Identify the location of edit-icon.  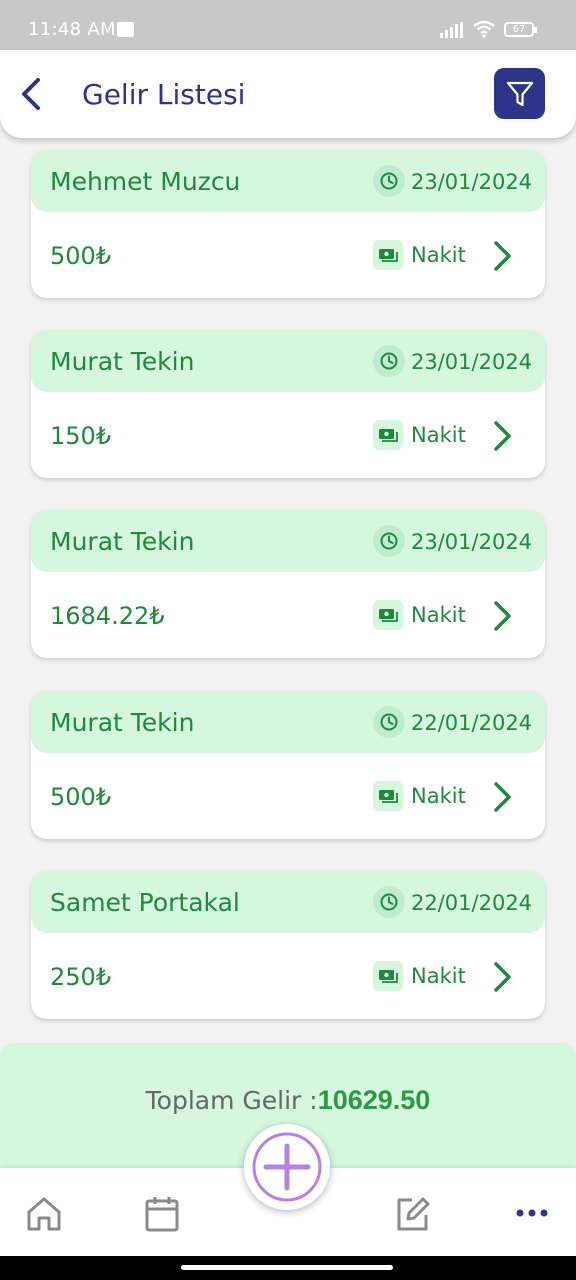
(412, 1214).